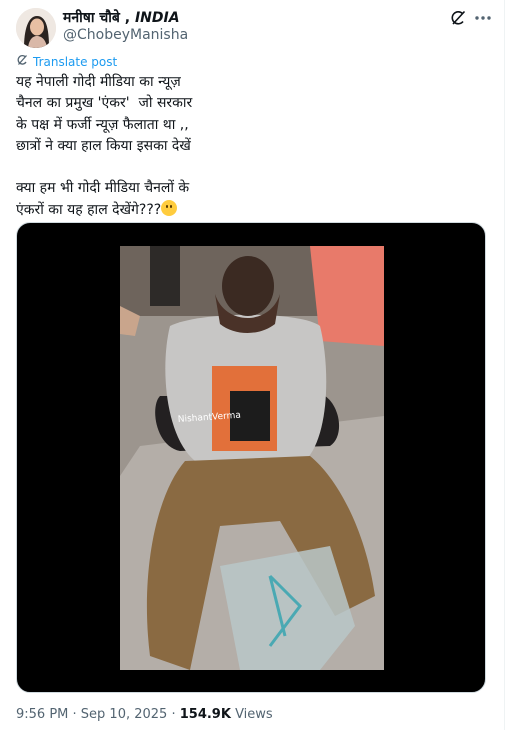 The image size is (506, 730). Describe the element at coordinates (124, 714) in the screenshot. I see `tweet-date: Sep 10, 2025` at that location.